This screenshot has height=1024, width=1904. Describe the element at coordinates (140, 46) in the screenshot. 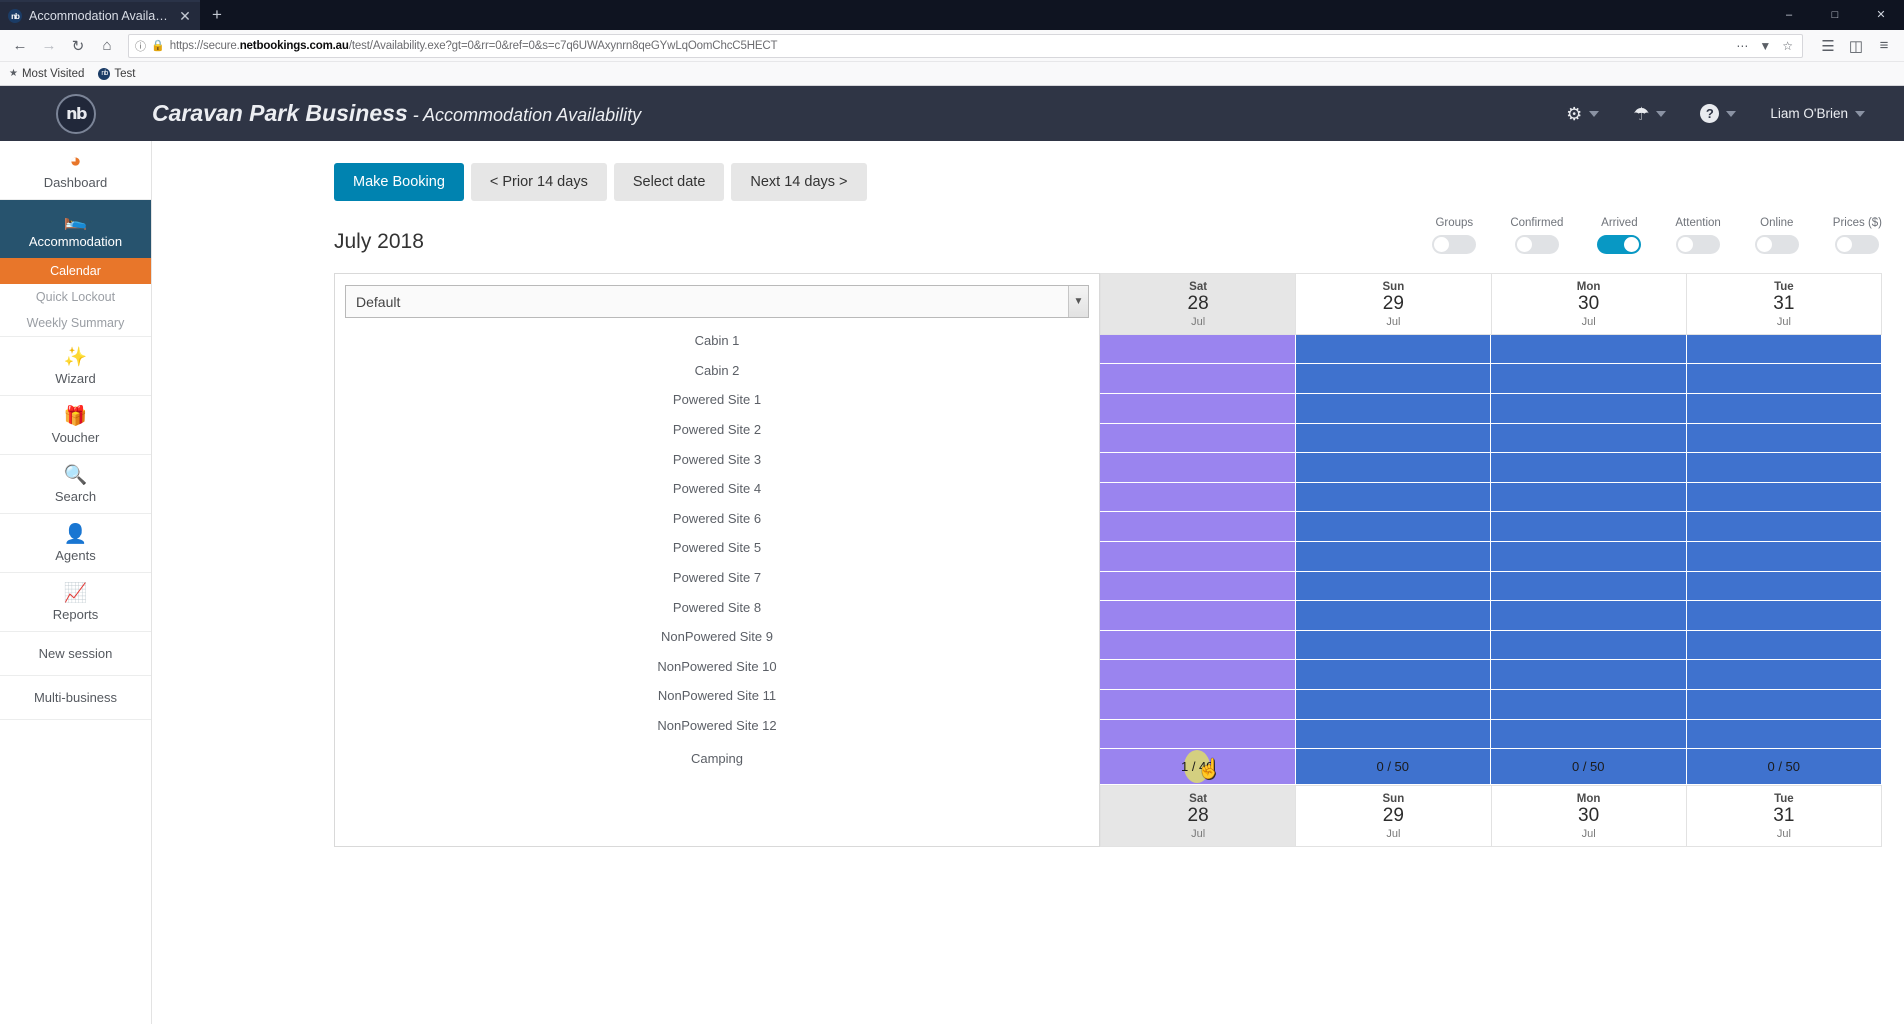

I see `info-icon: ⓘ` at that location.